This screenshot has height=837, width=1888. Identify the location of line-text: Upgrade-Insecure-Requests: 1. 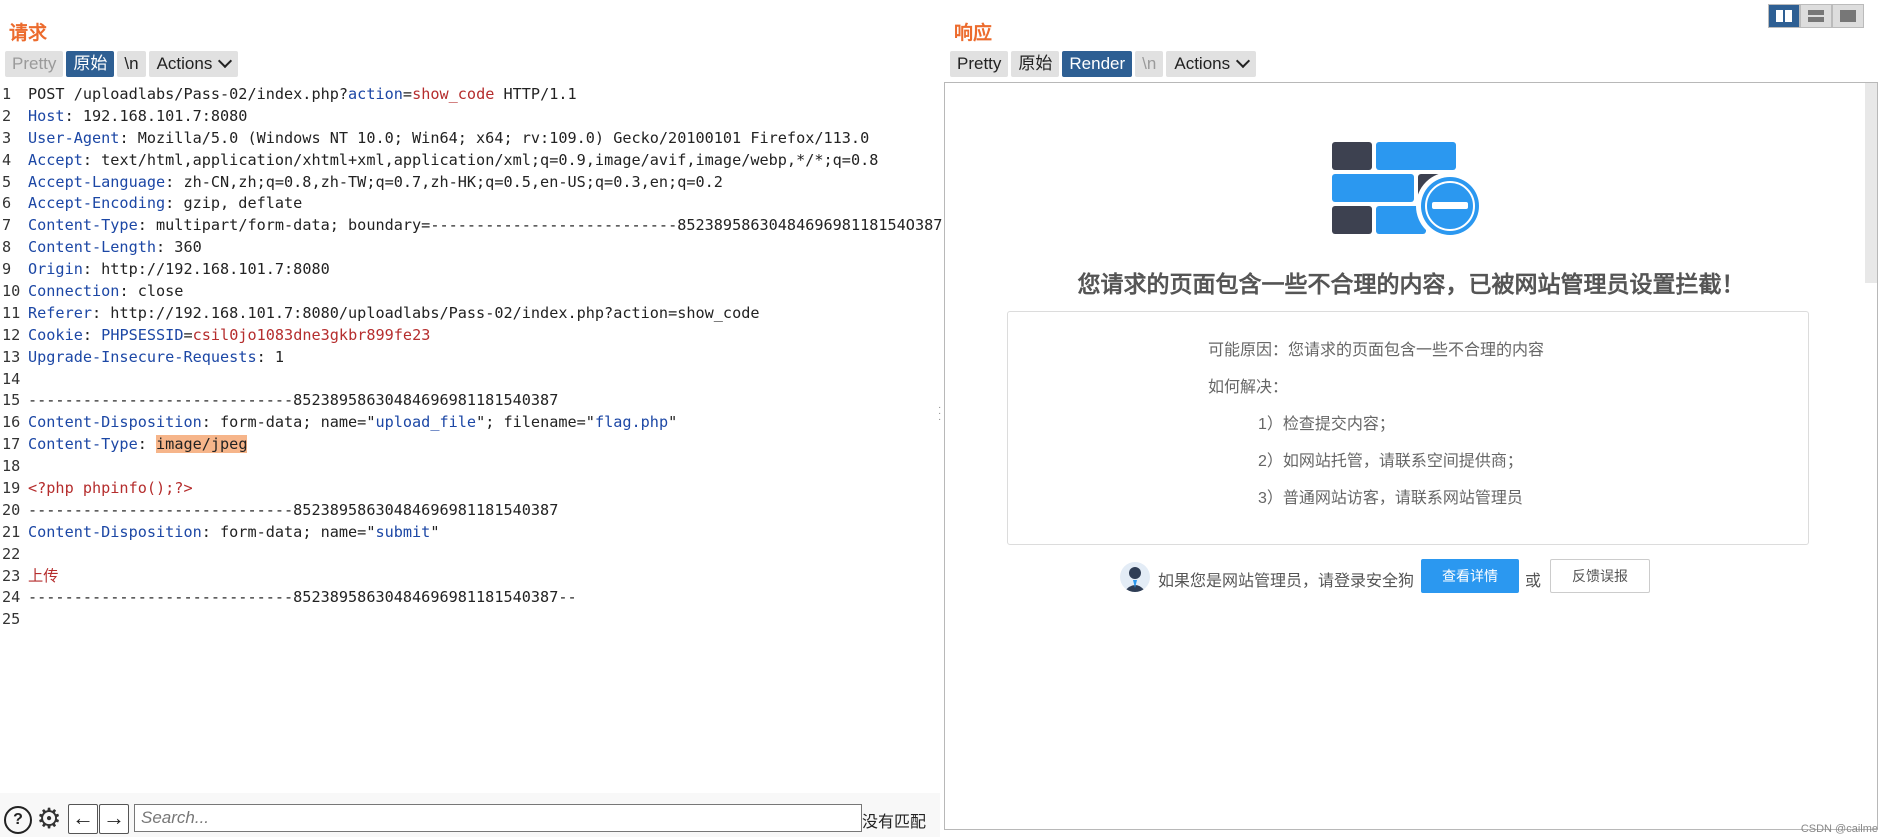
(156, 358).